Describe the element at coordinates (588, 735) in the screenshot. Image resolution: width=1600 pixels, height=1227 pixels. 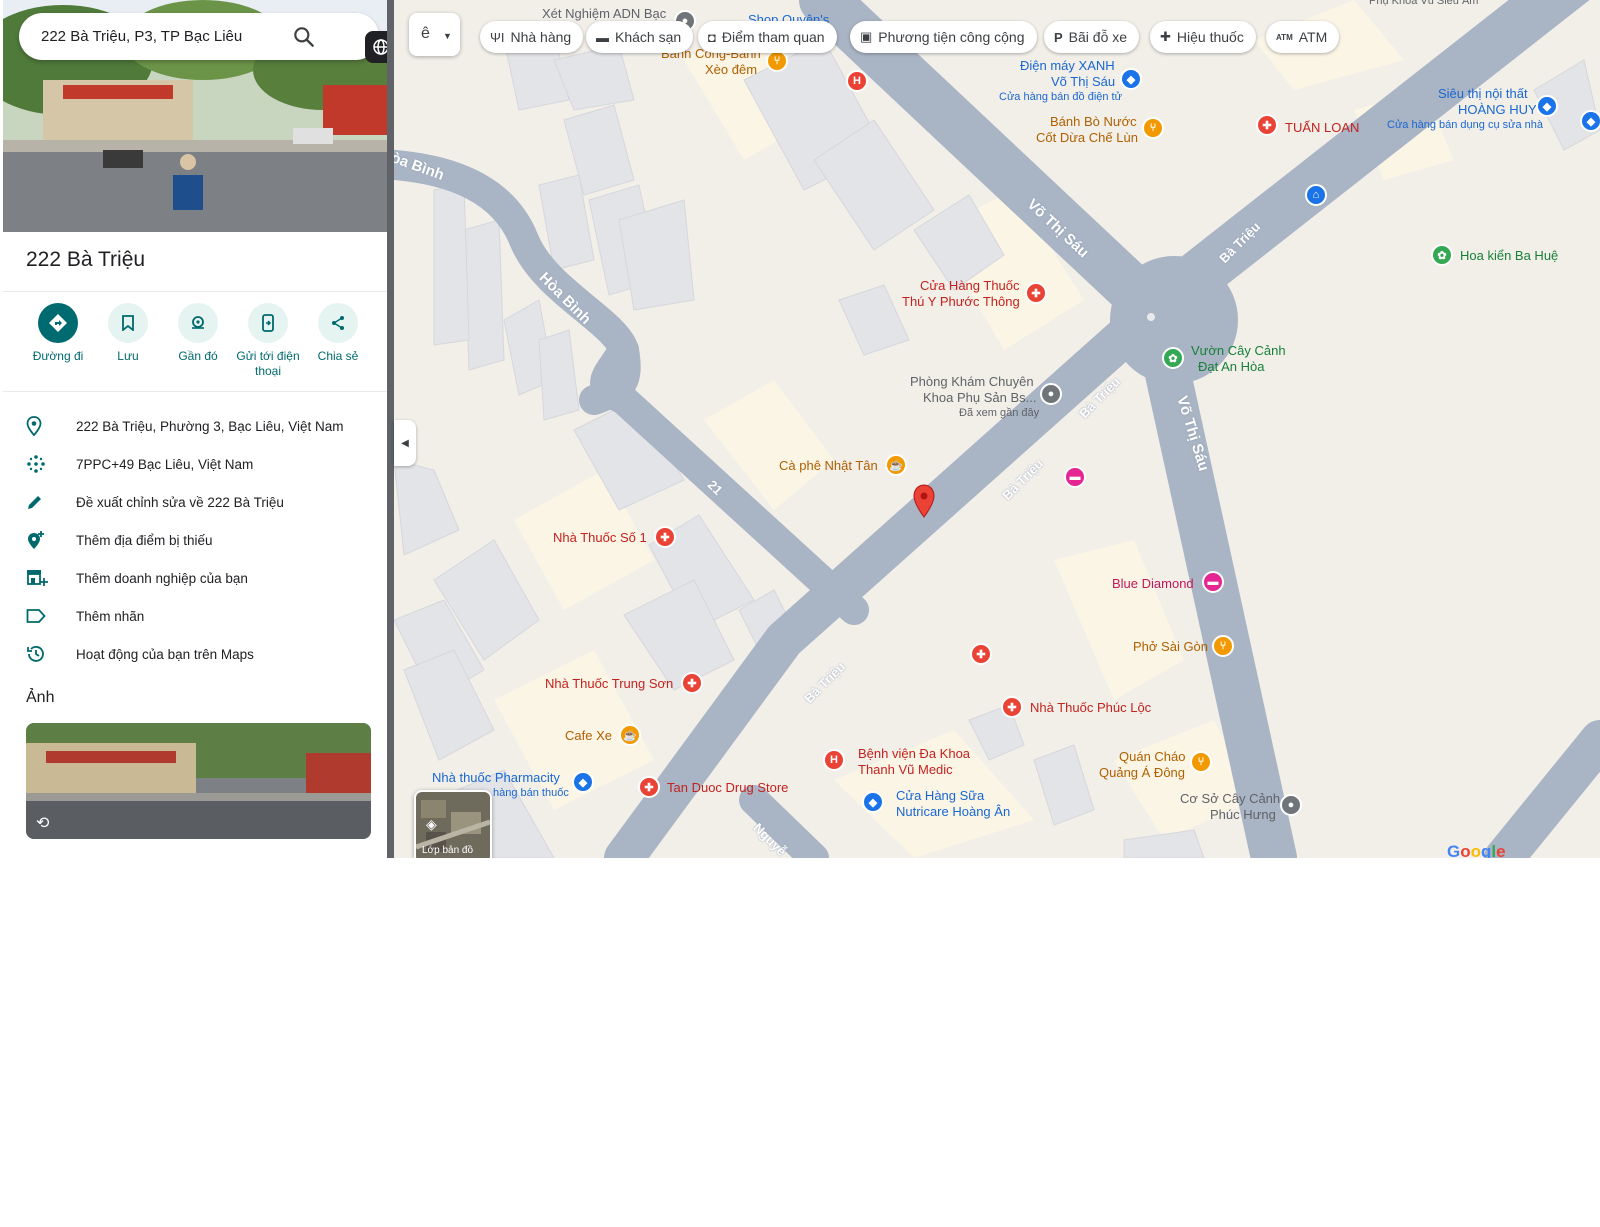
I see `poi-label: Cafe Xe` at that location.